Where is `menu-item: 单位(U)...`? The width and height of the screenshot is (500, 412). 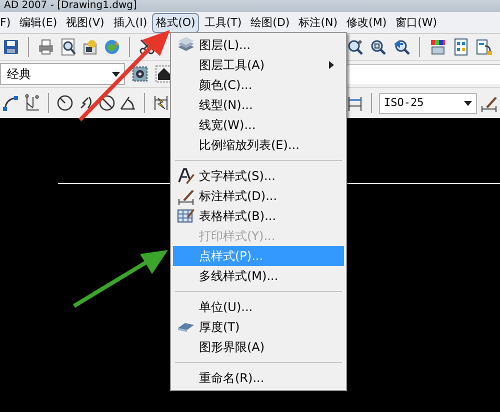
menu-item: 单位(U)... is located at coordinates (258, 307).